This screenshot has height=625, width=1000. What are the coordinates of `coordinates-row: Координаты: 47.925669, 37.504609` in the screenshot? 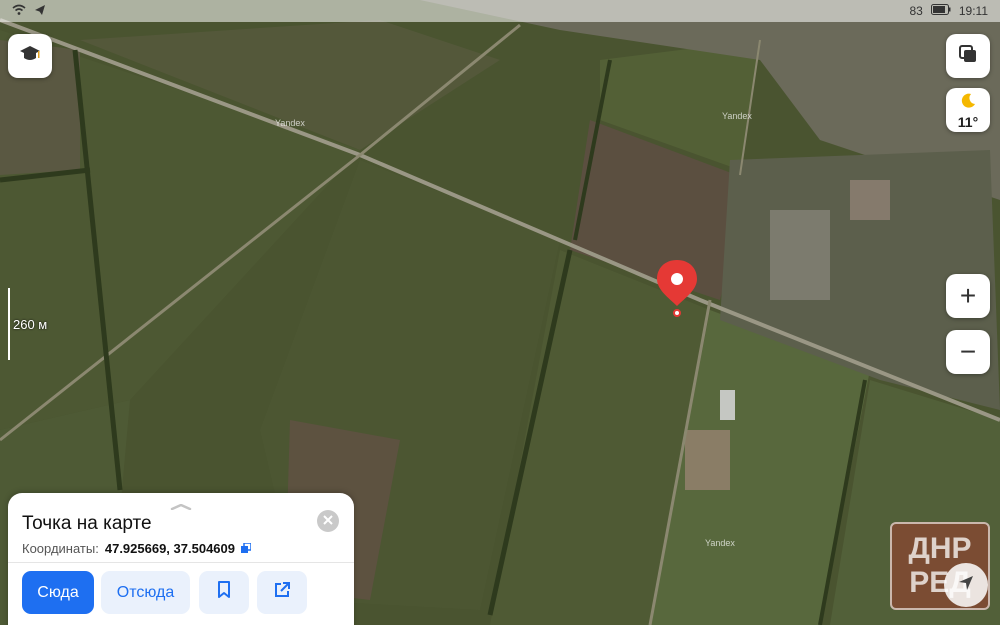 It's located at (137, 548).